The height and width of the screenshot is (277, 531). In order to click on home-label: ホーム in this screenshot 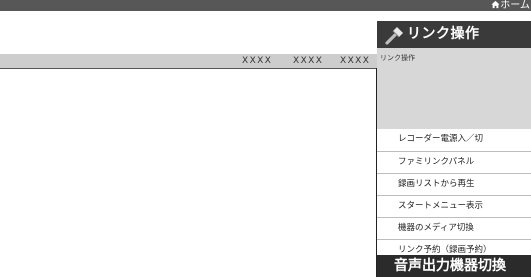, I will do `click(515, 5)`.